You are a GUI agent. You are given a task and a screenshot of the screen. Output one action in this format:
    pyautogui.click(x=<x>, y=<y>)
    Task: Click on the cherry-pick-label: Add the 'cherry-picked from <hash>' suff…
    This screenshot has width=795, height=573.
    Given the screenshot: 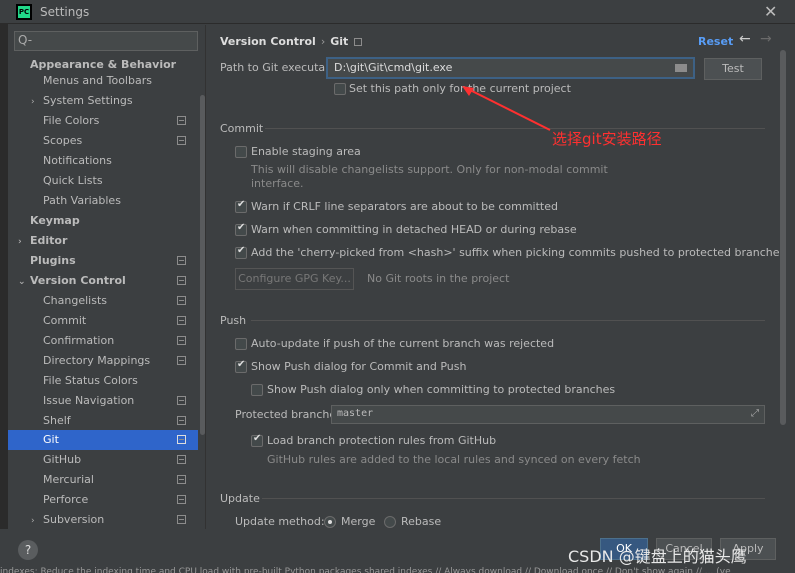 What is the action you would take?
    pyautogui.click(x=518, y=252)
    